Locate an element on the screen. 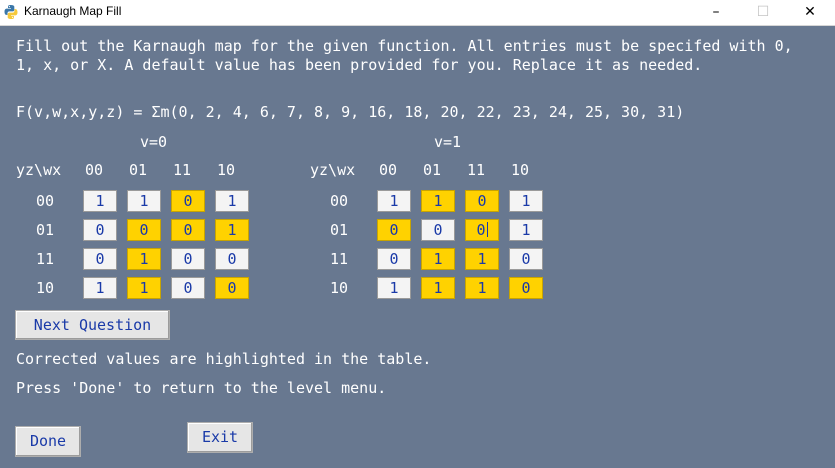 The width and height of the screenshot is (835, 468). text-caret is located at coordinates (487, 229).